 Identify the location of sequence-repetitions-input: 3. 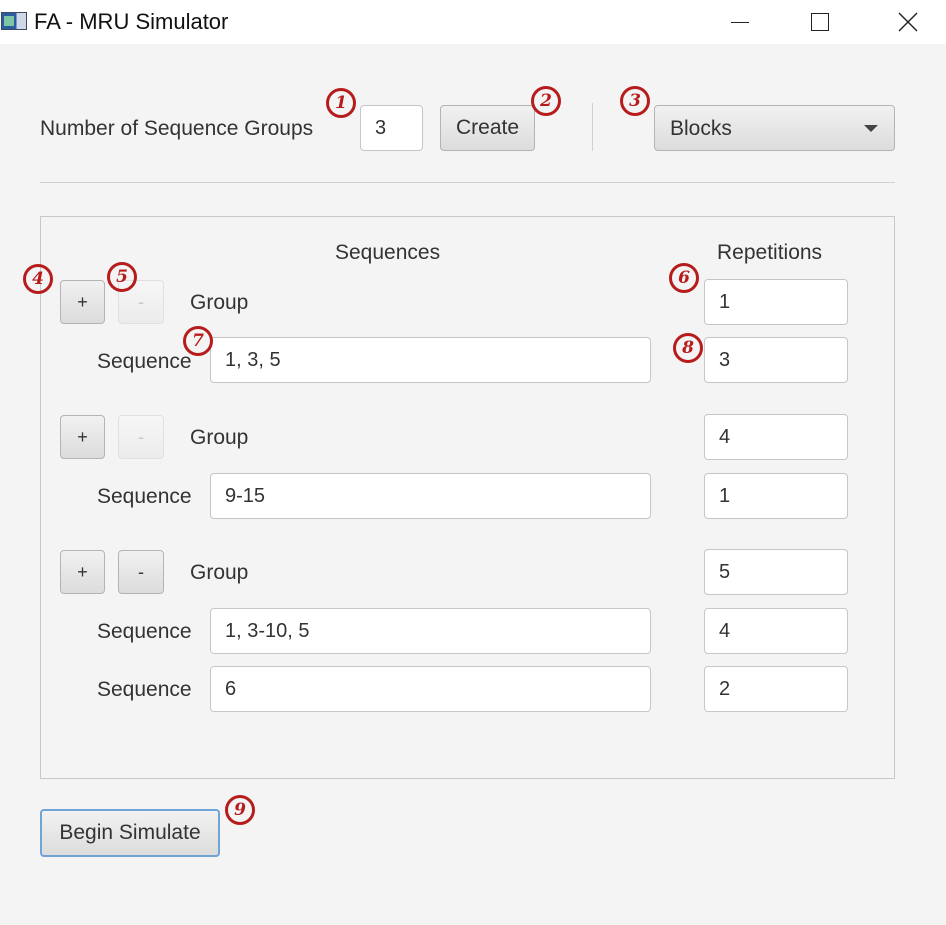
(776, 360).